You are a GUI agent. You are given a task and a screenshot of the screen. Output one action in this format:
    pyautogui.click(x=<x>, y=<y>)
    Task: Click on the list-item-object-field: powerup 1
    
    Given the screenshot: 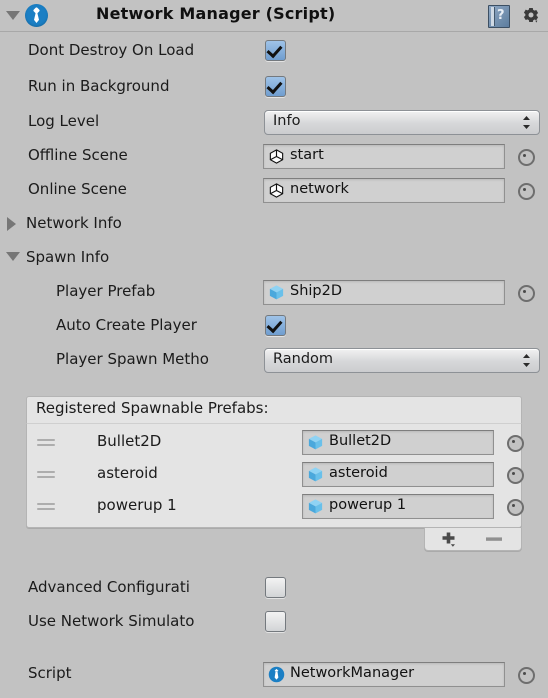 What is the action you would take?
    pyautogui.click(x=398, y=506)
    